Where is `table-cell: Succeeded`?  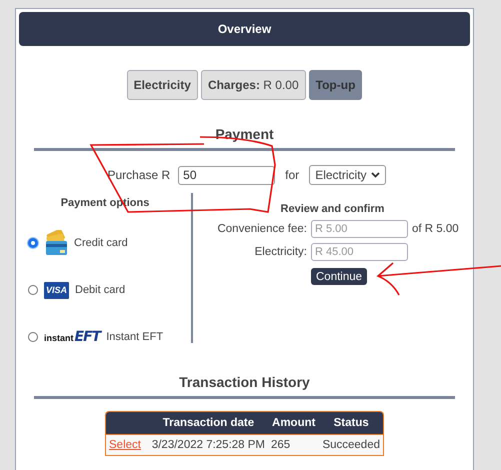
table-cell: Succeeded is located at coordinates (351, 445).